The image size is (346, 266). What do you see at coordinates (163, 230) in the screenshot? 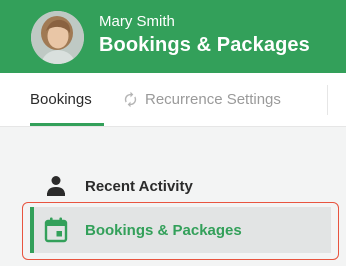
I see `bookings-packages-label: Bookings & Packages` at bounding box center [163, 230].